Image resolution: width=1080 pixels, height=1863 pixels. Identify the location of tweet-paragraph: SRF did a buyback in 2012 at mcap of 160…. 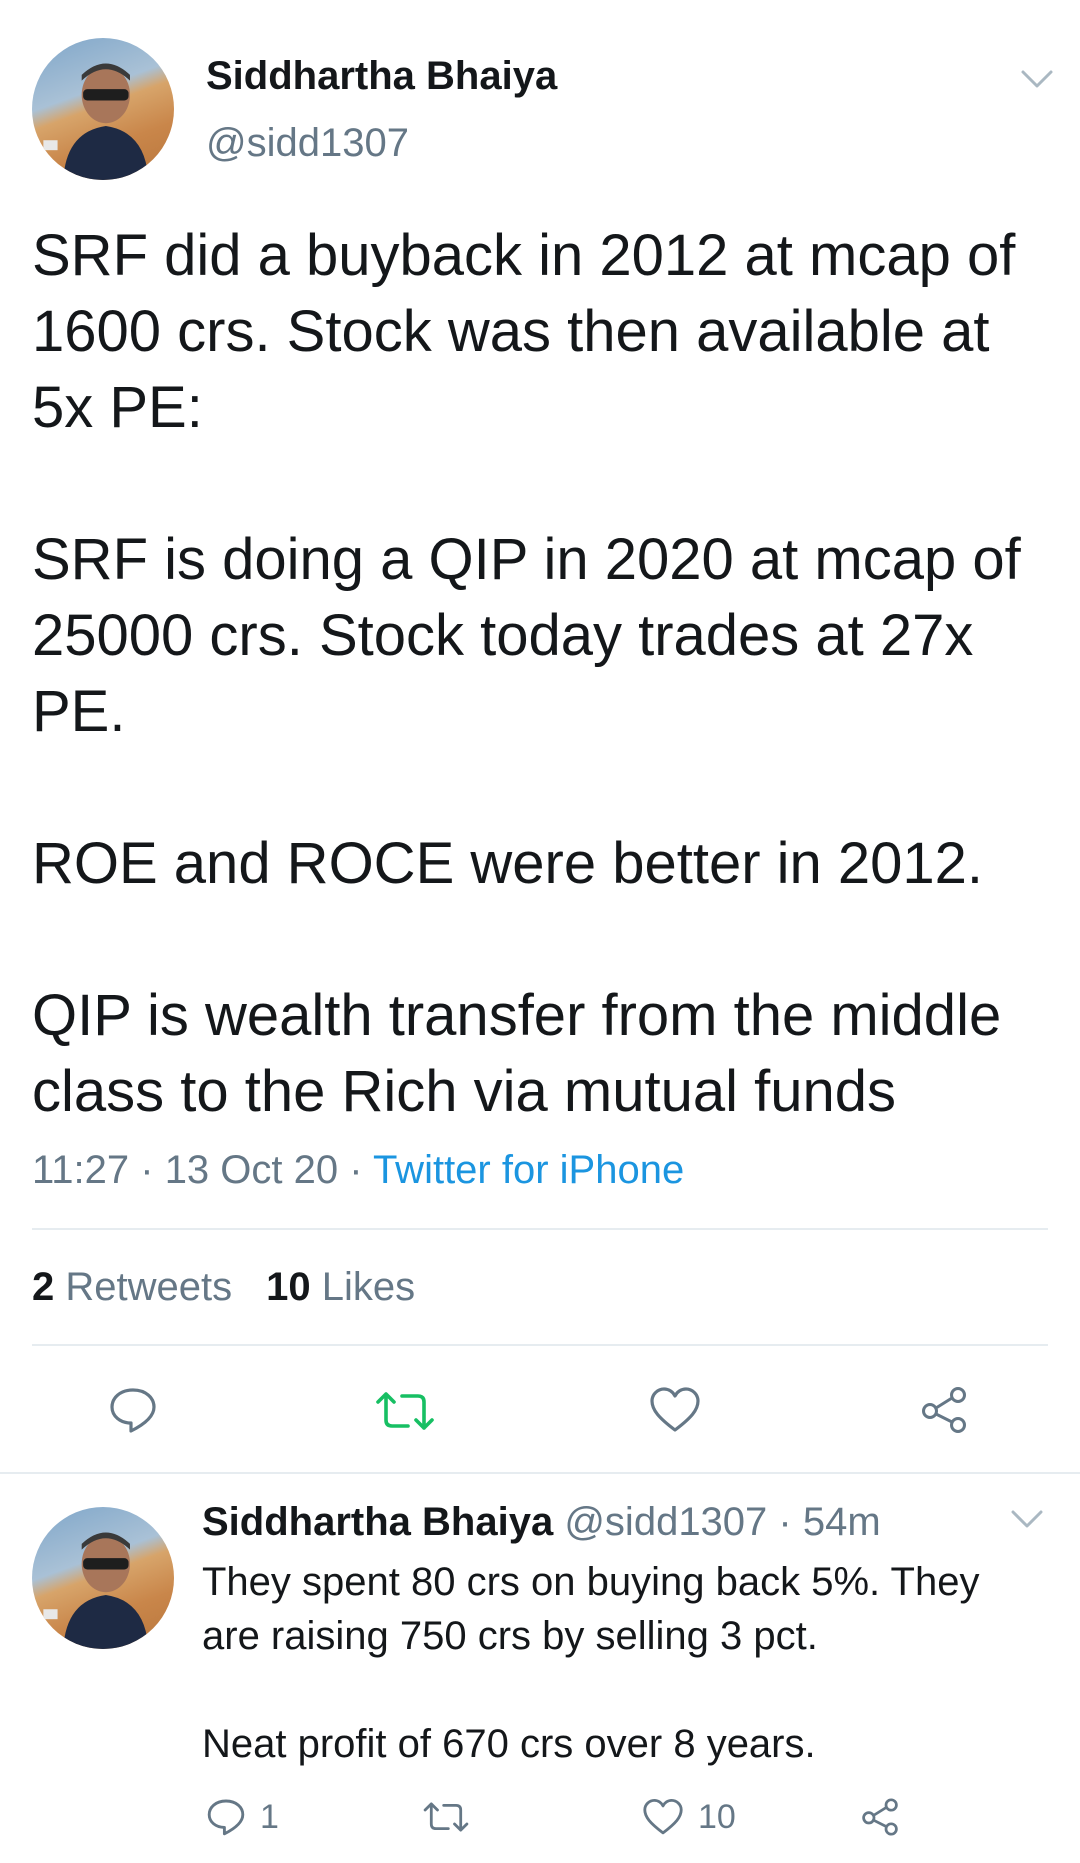
(524, 331).